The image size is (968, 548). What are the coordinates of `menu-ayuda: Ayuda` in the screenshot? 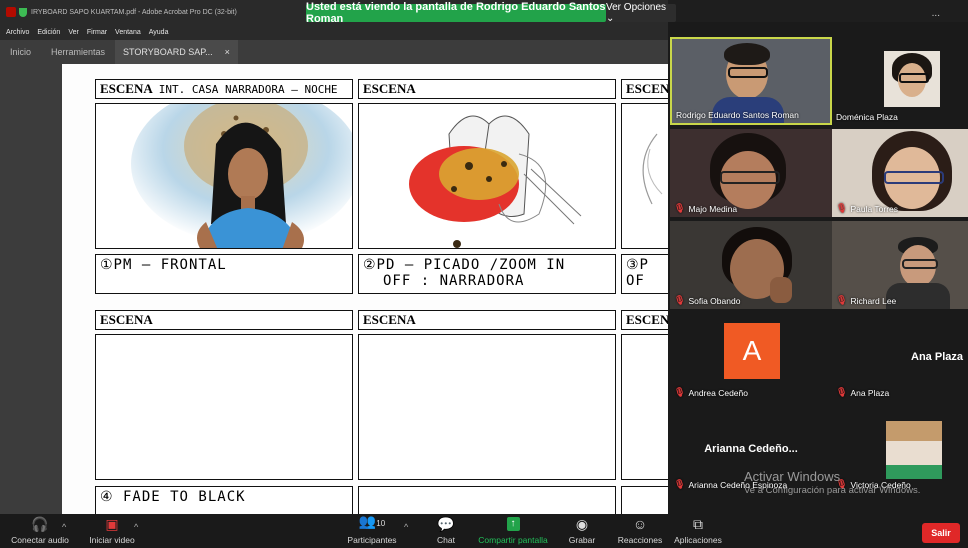 It's located at (159, 32).